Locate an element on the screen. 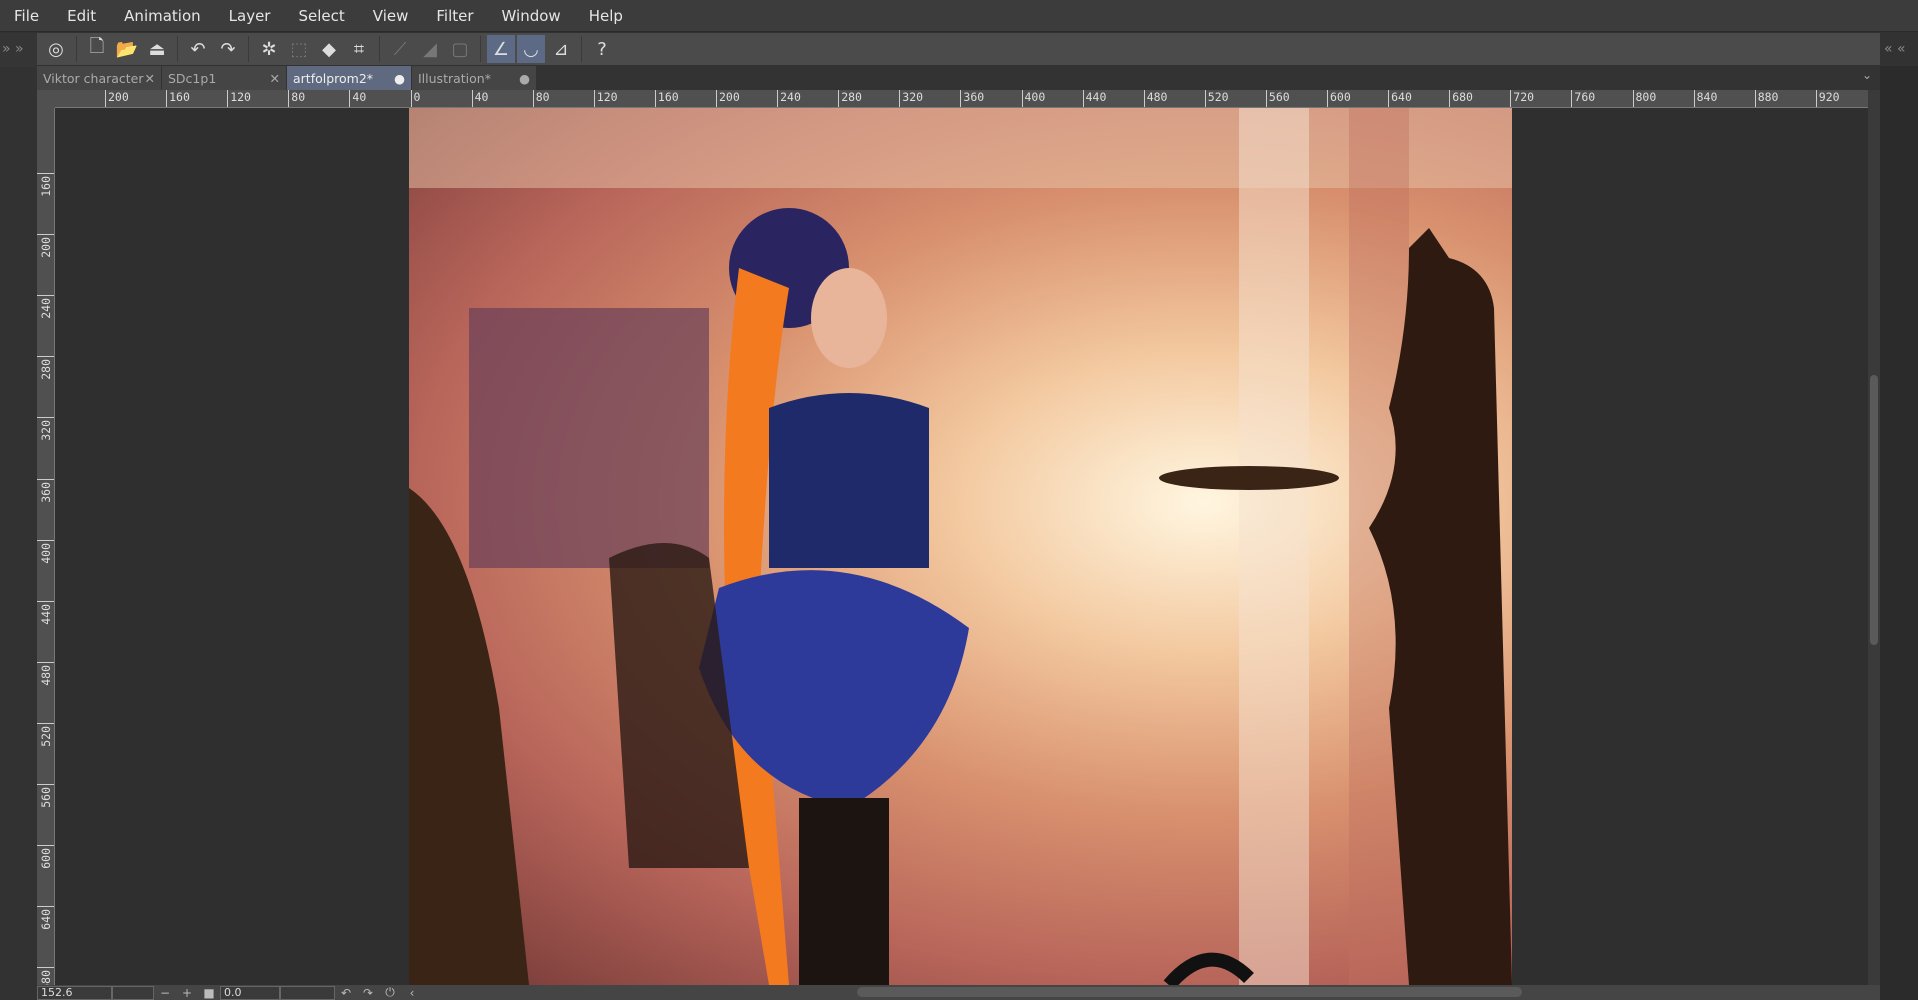  perspective-ruler-icon: ◢ is located at coordinates (430, 49).